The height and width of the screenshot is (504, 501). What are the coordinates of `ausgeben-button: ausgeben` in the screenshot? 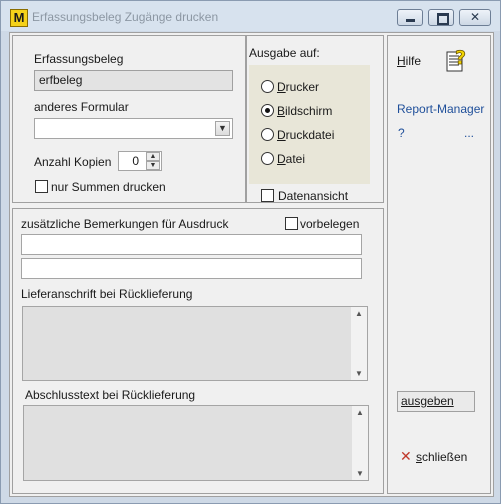 It's located at (436, 401).